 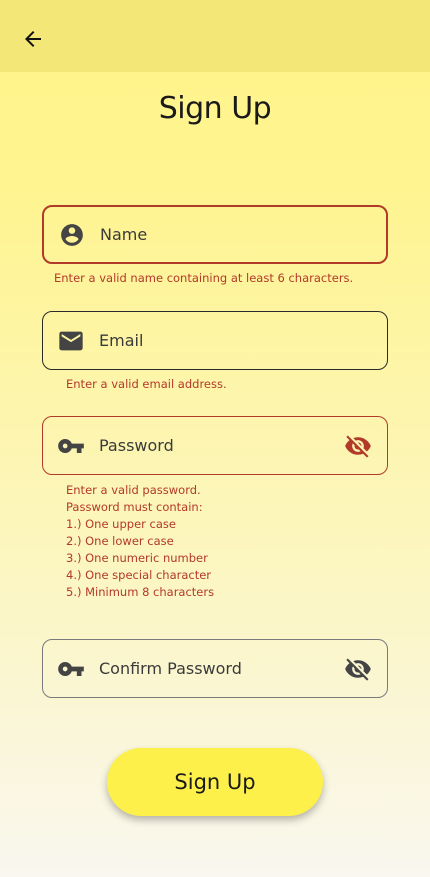 I want to click on password-error-line: 4.) One special character, so click(x=139, y=575).